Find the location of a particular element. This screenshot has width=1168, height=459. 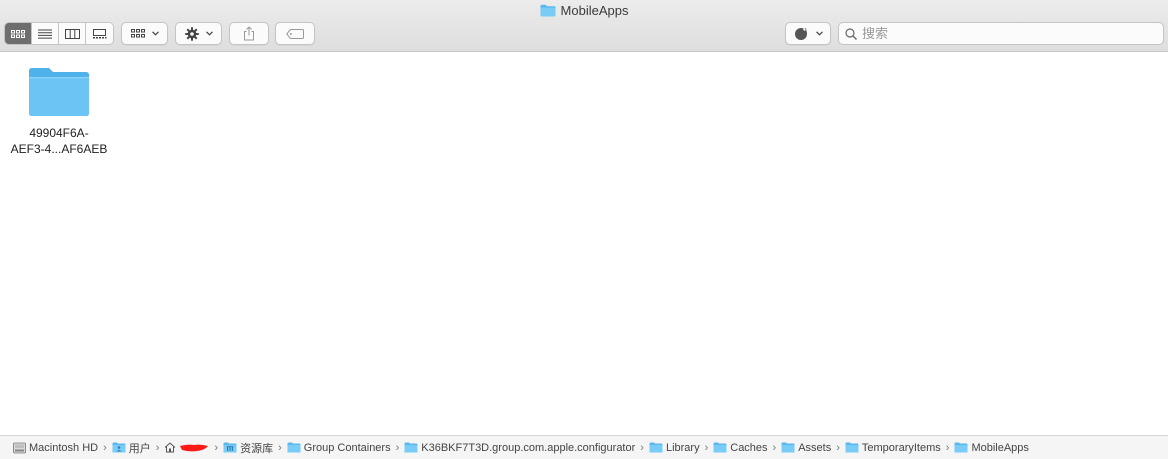

tag-icon is located at coordinates (295, 33).